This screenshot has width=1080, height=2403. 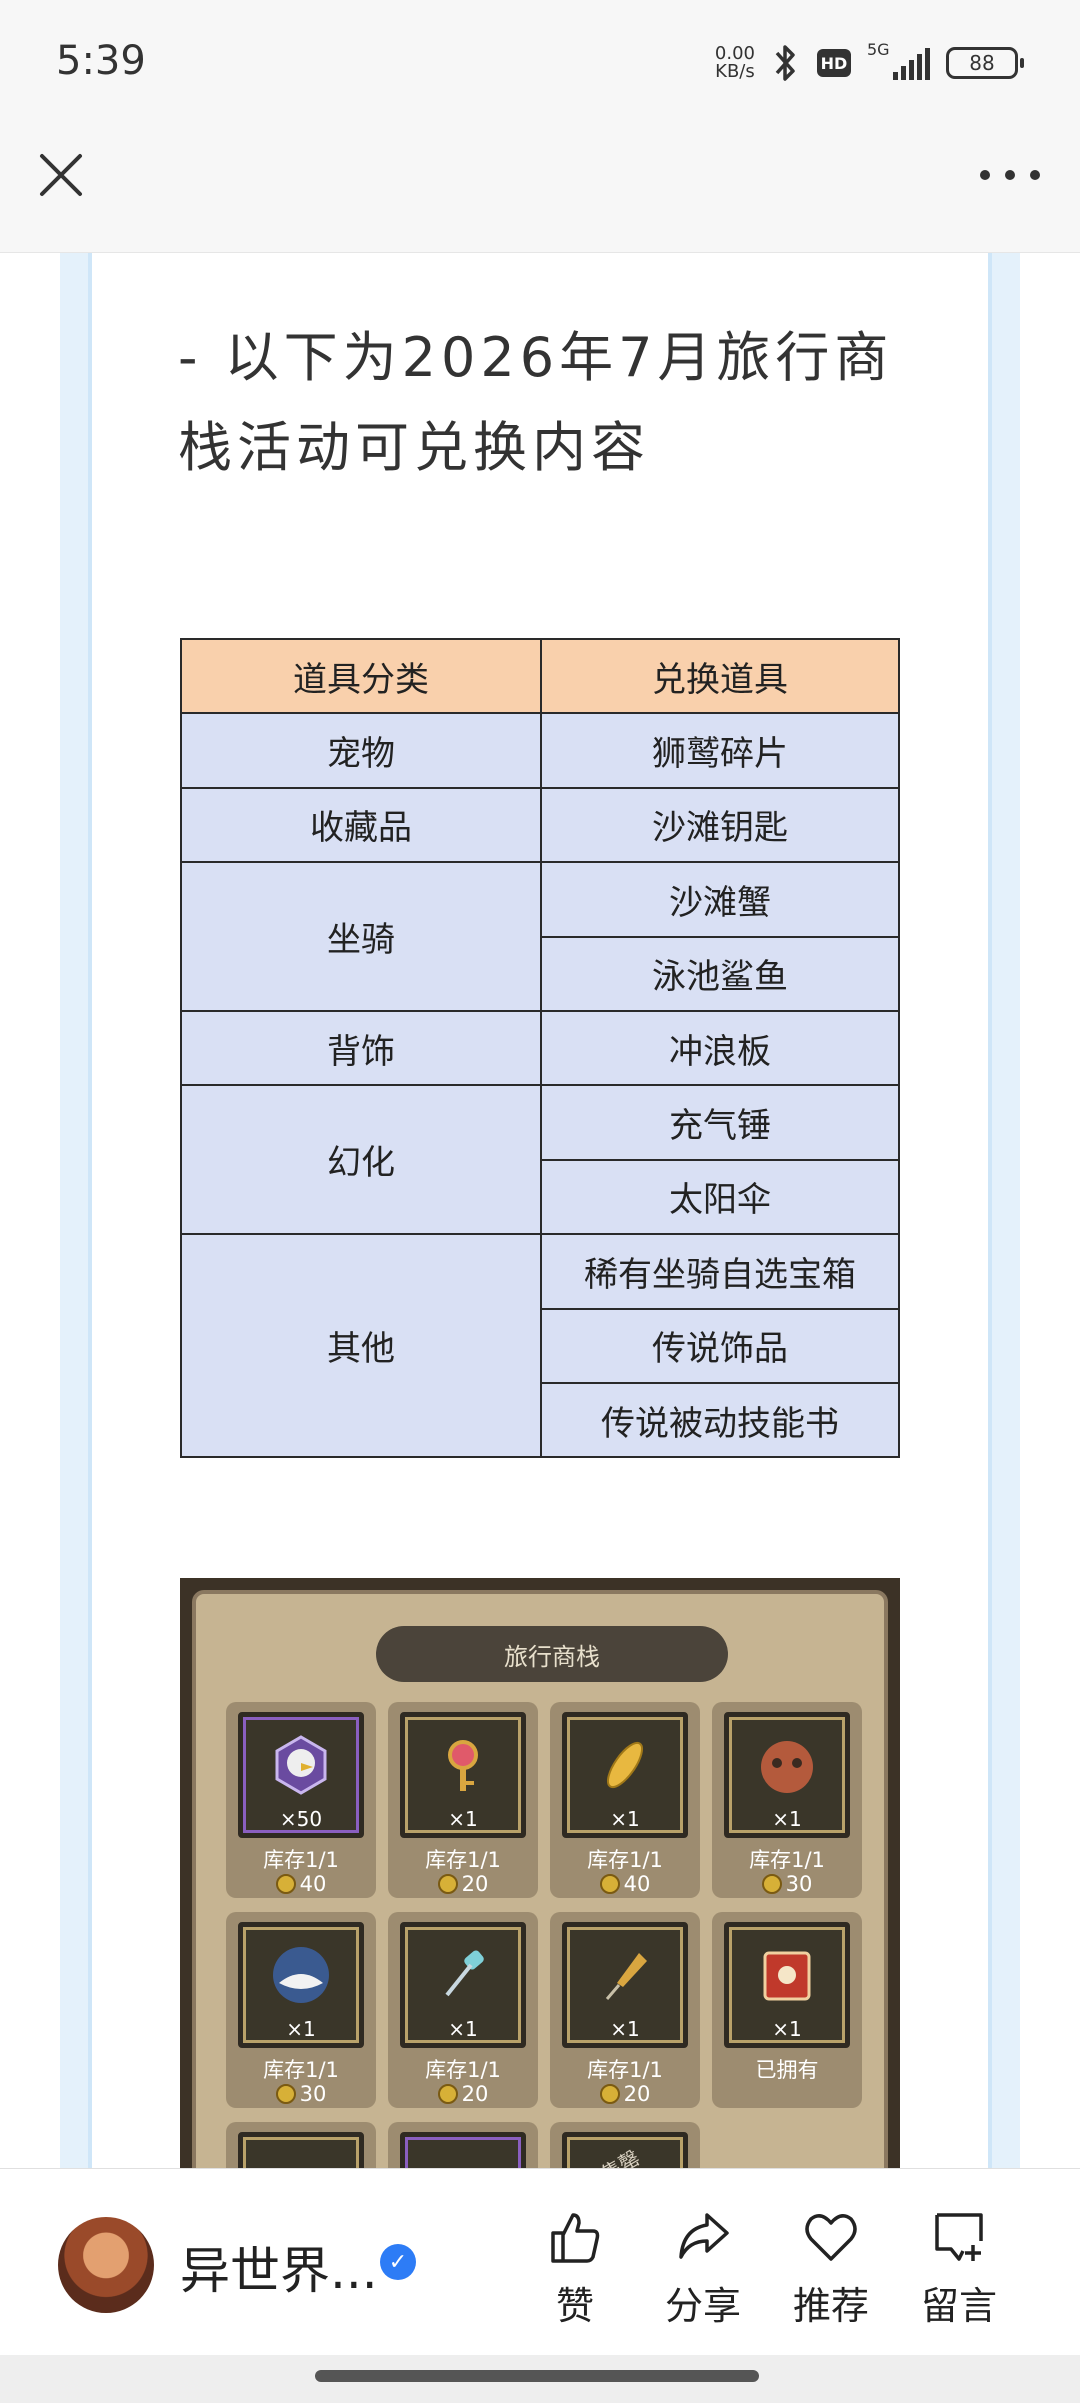 What do you see at coordinates (361, 1346) in the screenshot?
I see `table-cell-category: 其他` at bounding box center [361, 1346].